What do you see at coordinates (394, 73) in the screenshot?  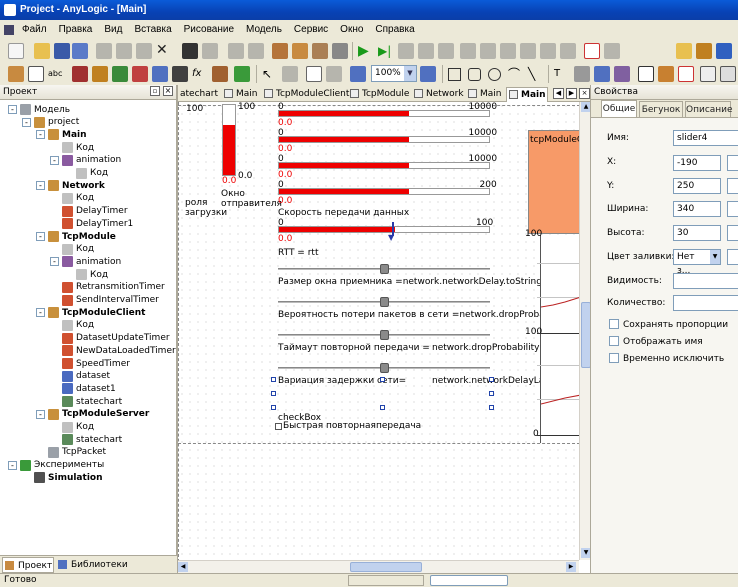 I see `zoom-select: 100% ▼` at bounding box center [394, 73].